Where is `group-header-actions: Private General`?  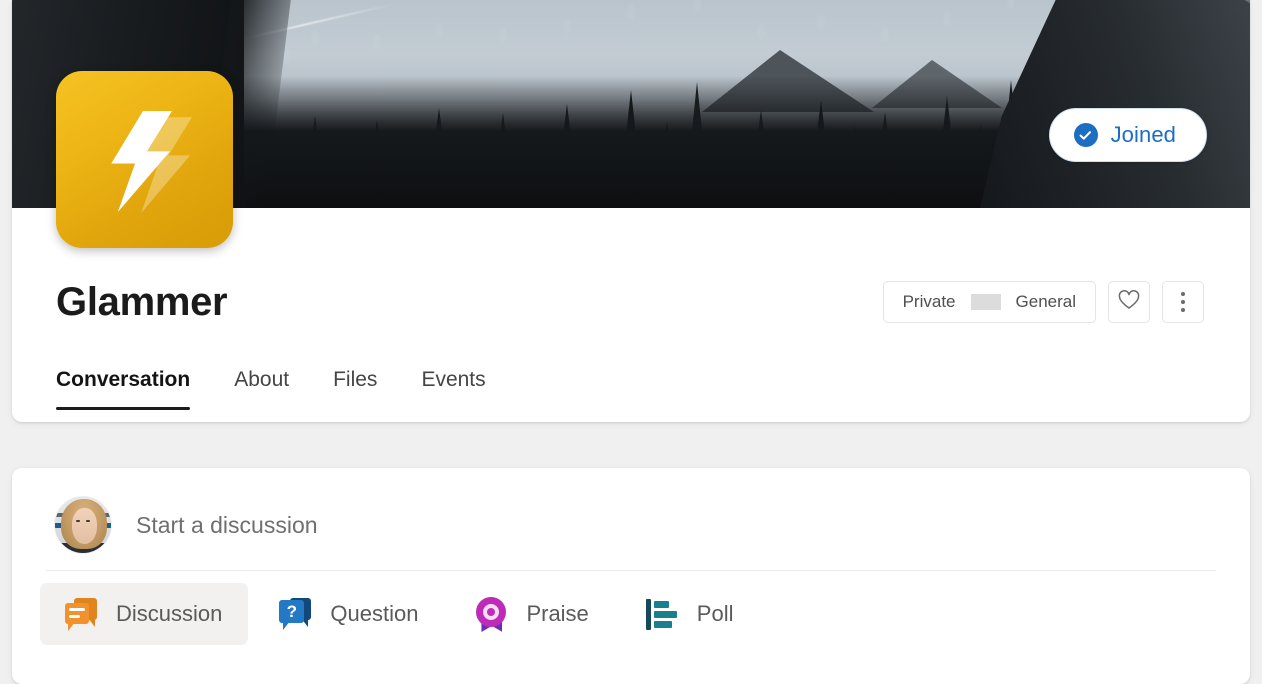 group-header-actions: Private General is located at coordinates (1043, 302).